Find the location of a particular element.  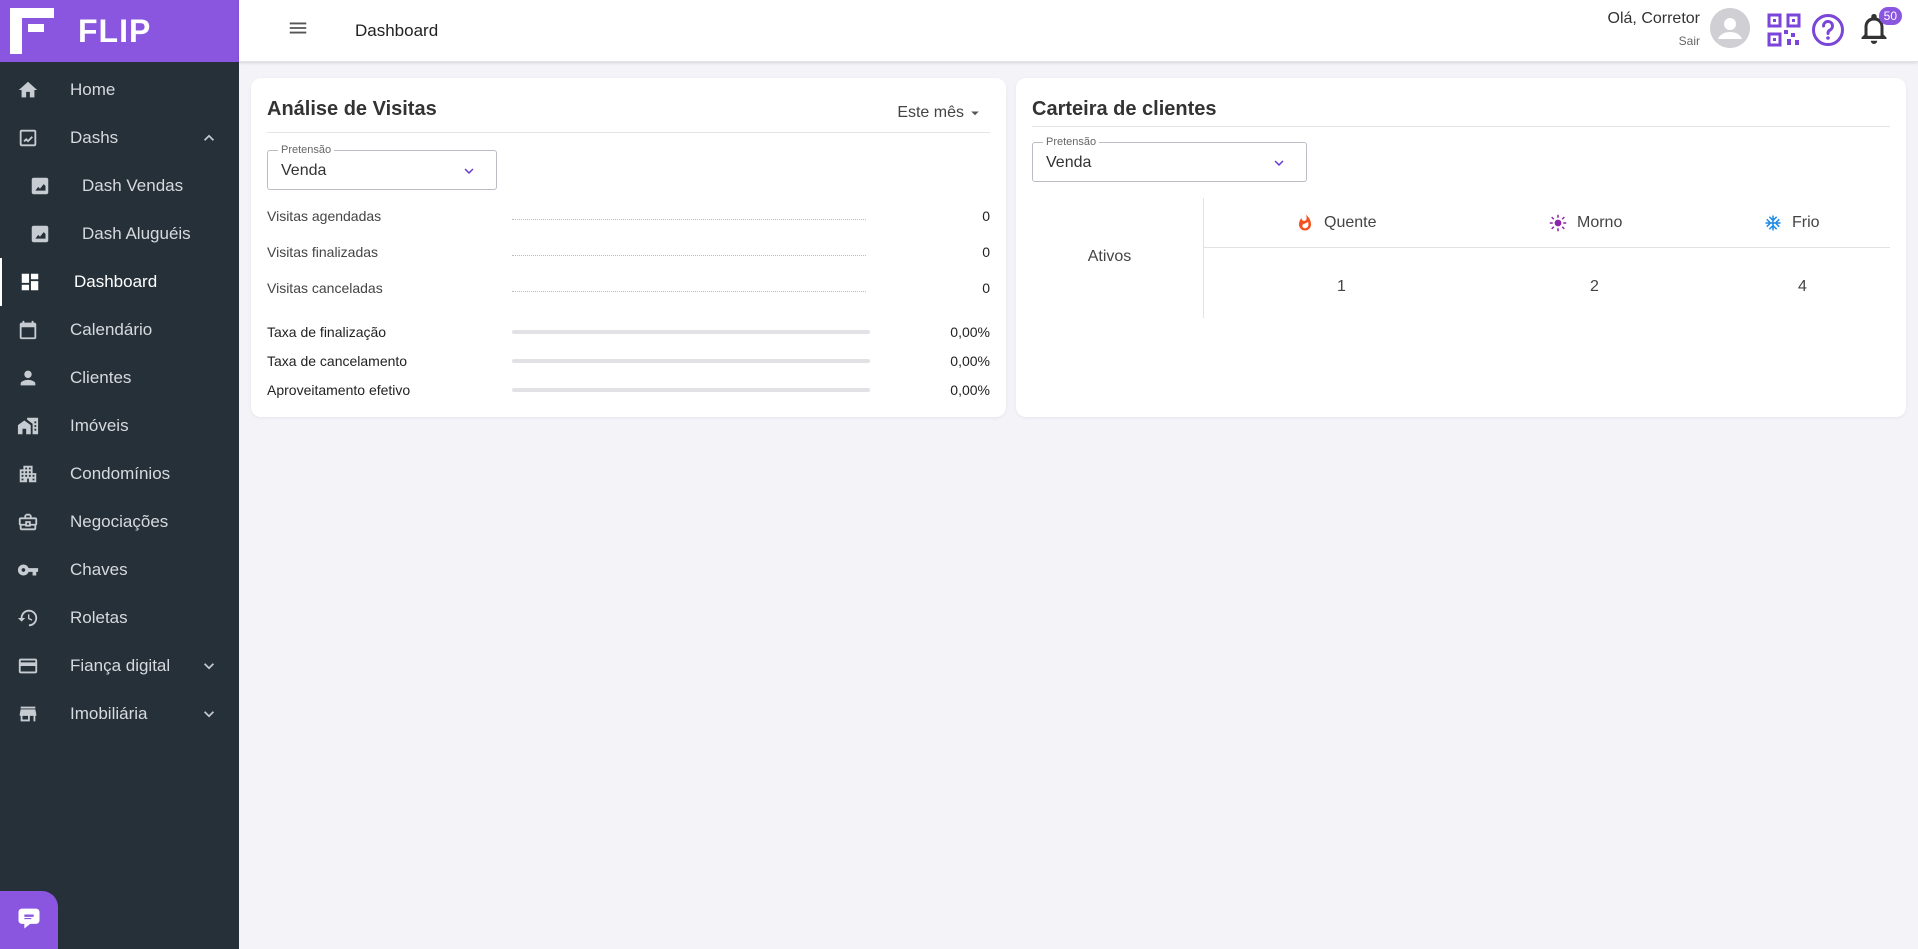

chart-icon is located at coordinates (28, 138).